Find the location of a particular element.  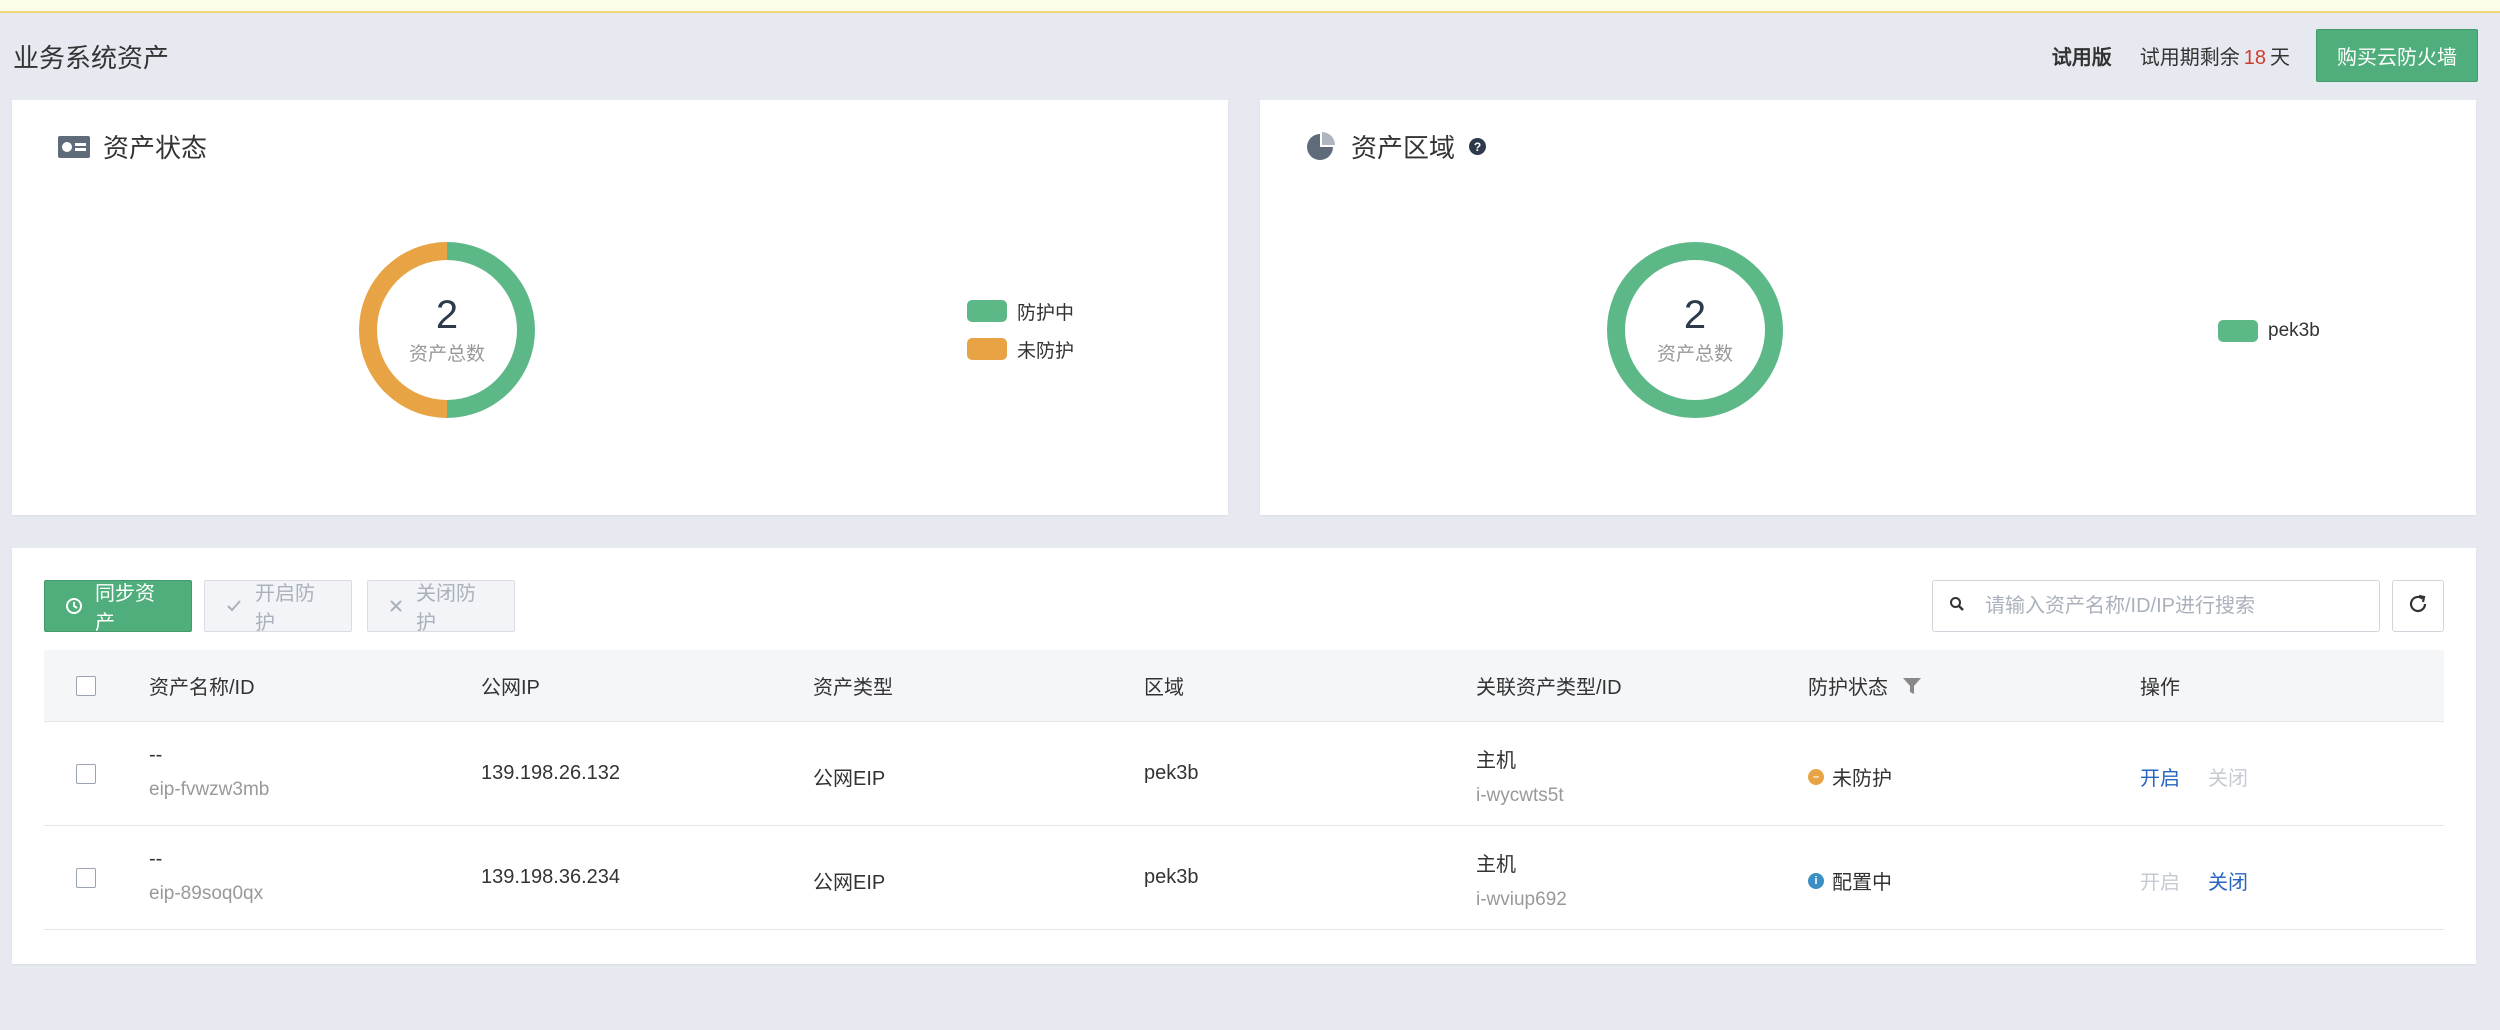

asset-status-donut: 2 资产总数 is located at coordinates (447, 330).